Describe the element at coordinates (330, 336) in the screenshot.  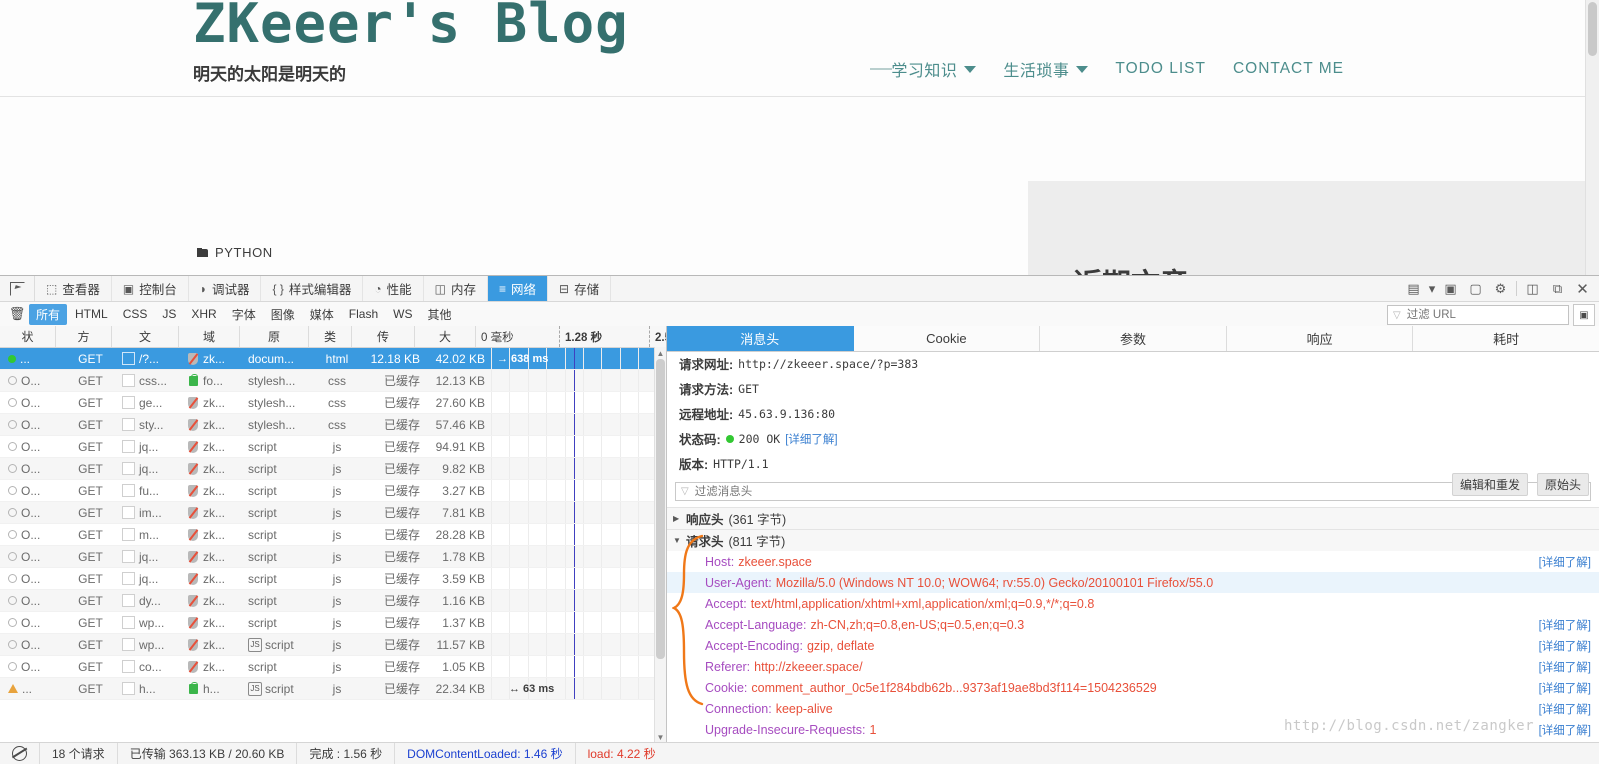
I see `column-header-type: 类` at that location.